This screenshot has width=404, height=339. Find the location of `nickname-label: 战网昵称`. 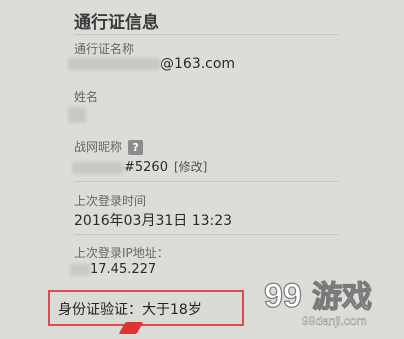

nickname-label: 战网昵称 is located at coordinates (98, 147).